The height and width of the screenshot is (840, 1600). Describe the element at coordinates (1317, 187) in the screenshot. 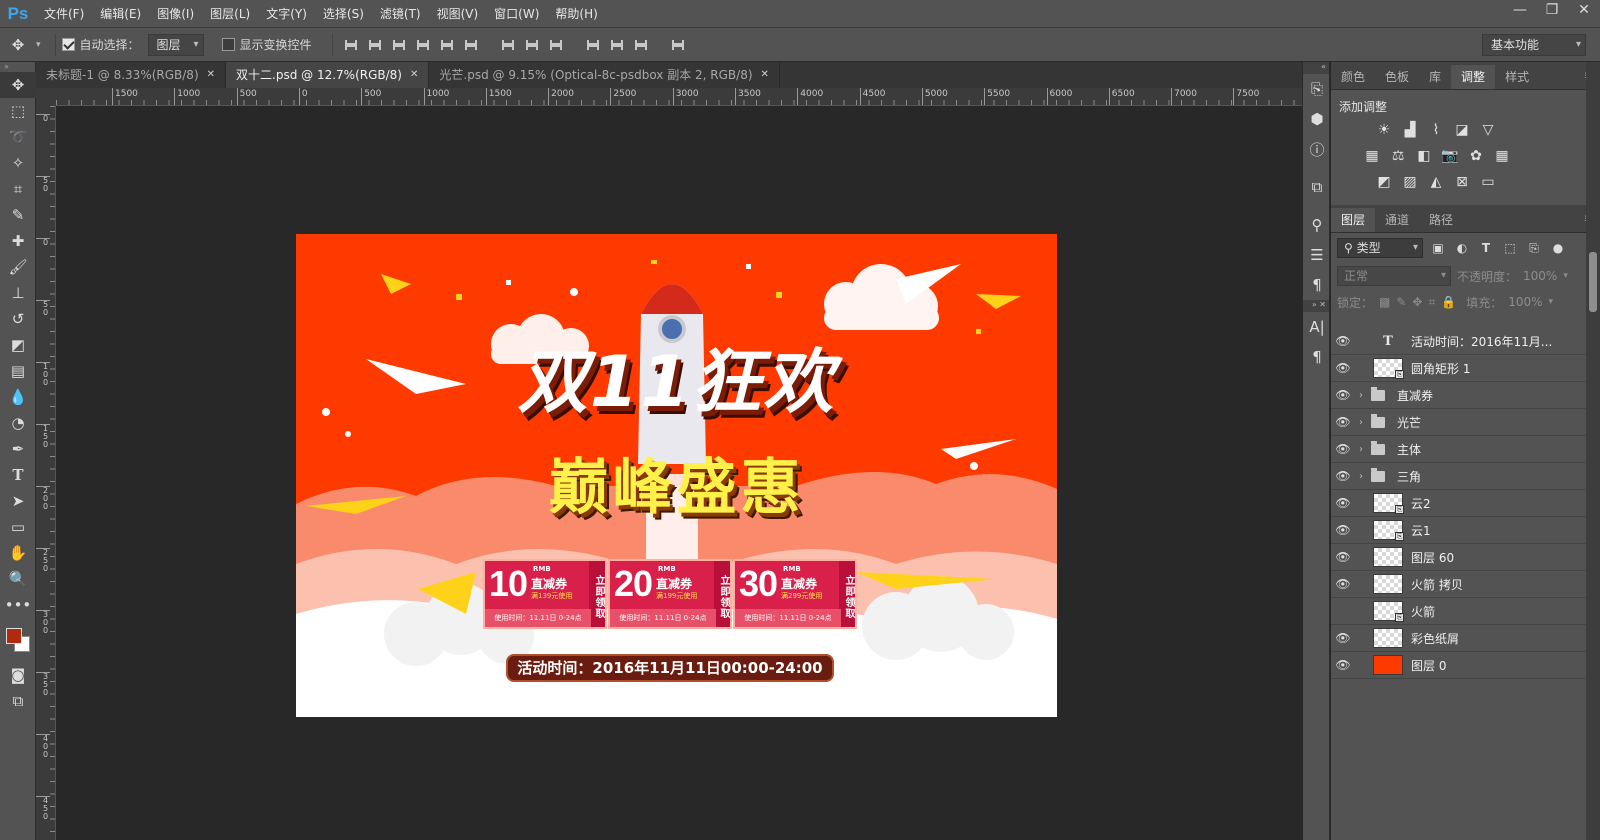

I see `clone-source-panel-icon: ⧉` at that location.